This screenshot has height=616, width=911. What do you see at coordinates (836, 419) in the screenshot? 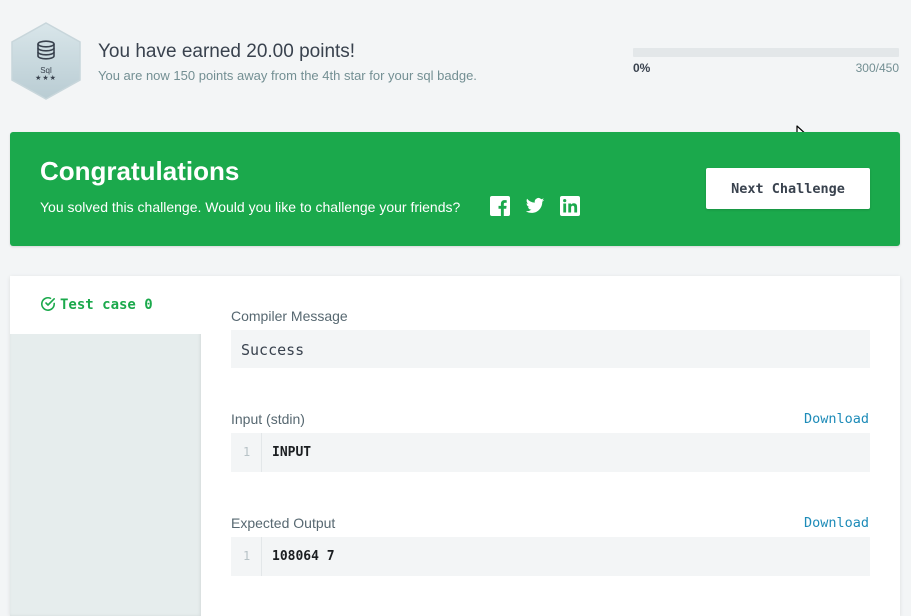
I see `input-download-link: Download` at bounding box center [836, 419].